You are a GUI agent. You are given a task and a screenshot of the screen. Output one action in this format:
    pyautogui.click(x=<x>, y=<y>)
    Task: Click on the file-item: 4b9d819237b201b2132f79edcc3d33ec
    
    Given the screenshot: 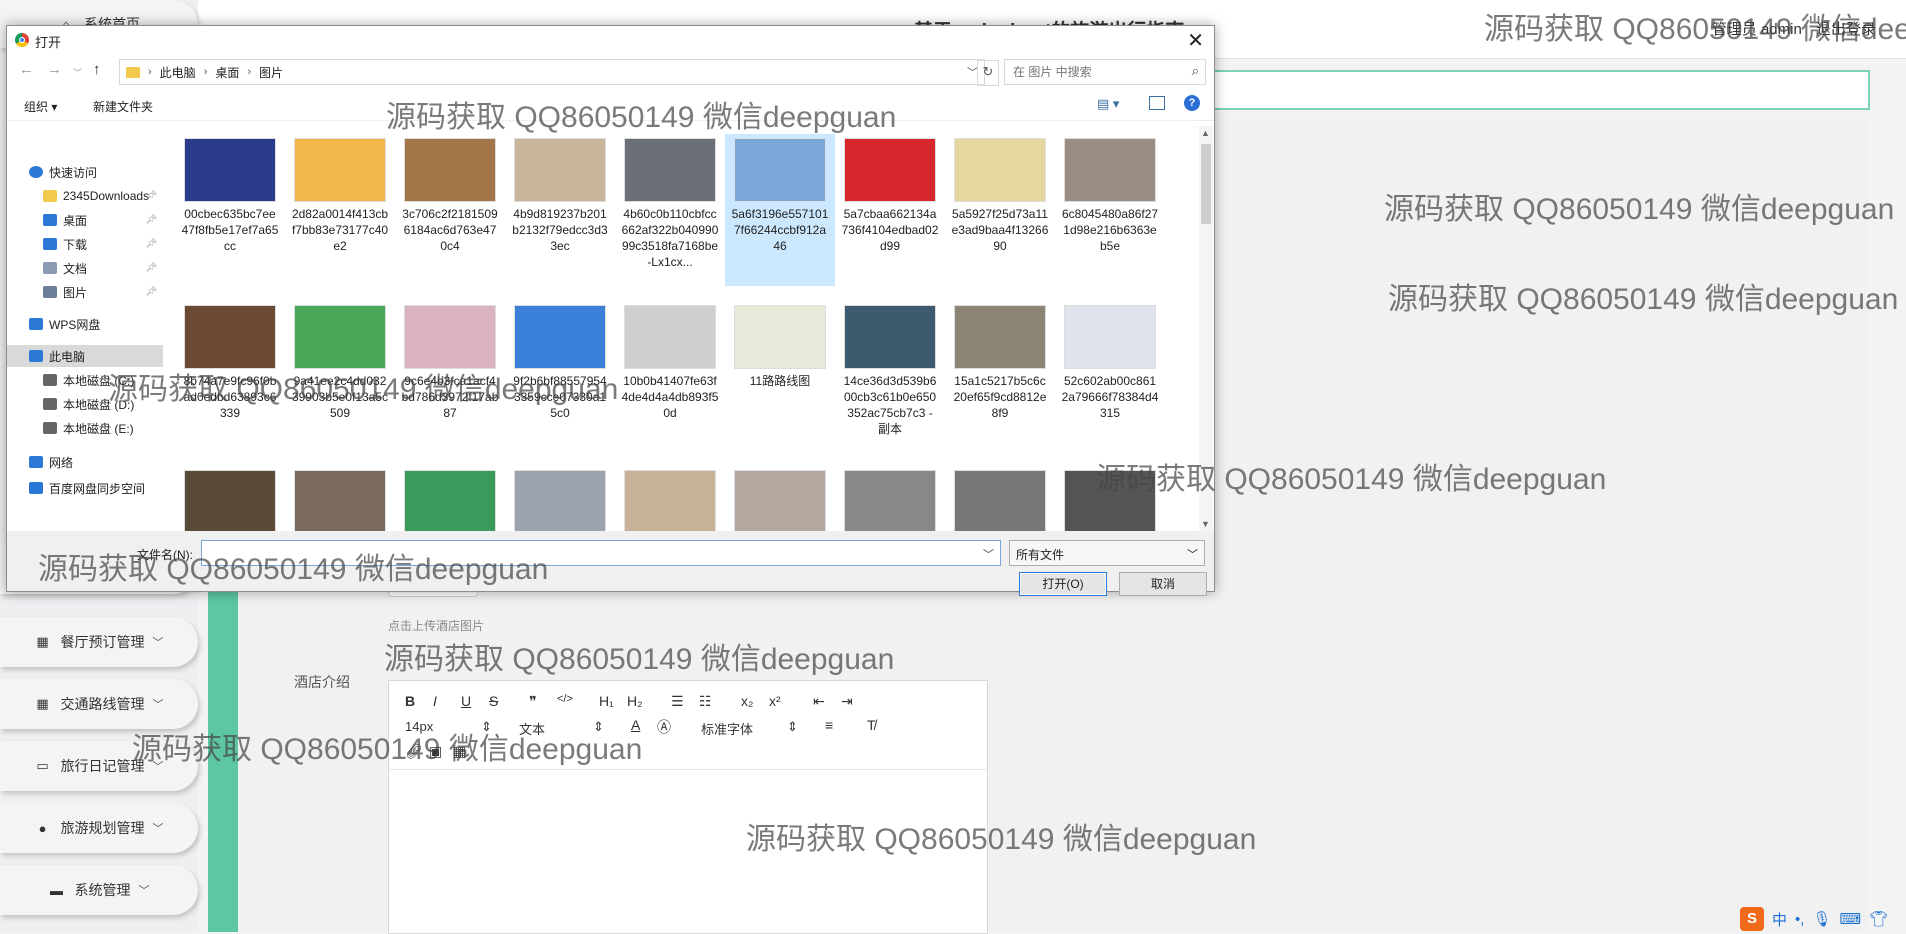 What is the action you would take?
    pyautogui.click(x=560, y=210)
    